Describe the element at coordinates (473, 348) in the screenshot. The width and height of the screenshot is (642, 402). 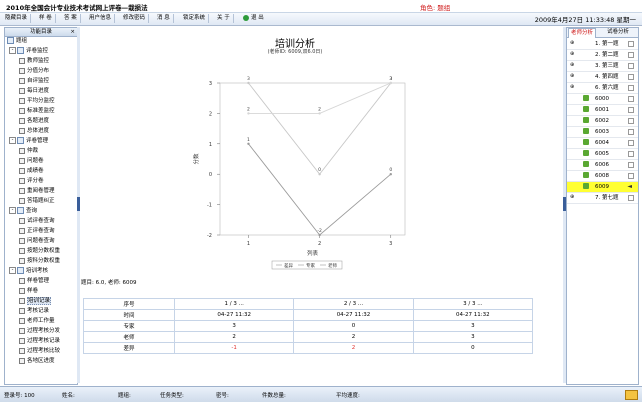
I see `table-cell: 0` at that location.